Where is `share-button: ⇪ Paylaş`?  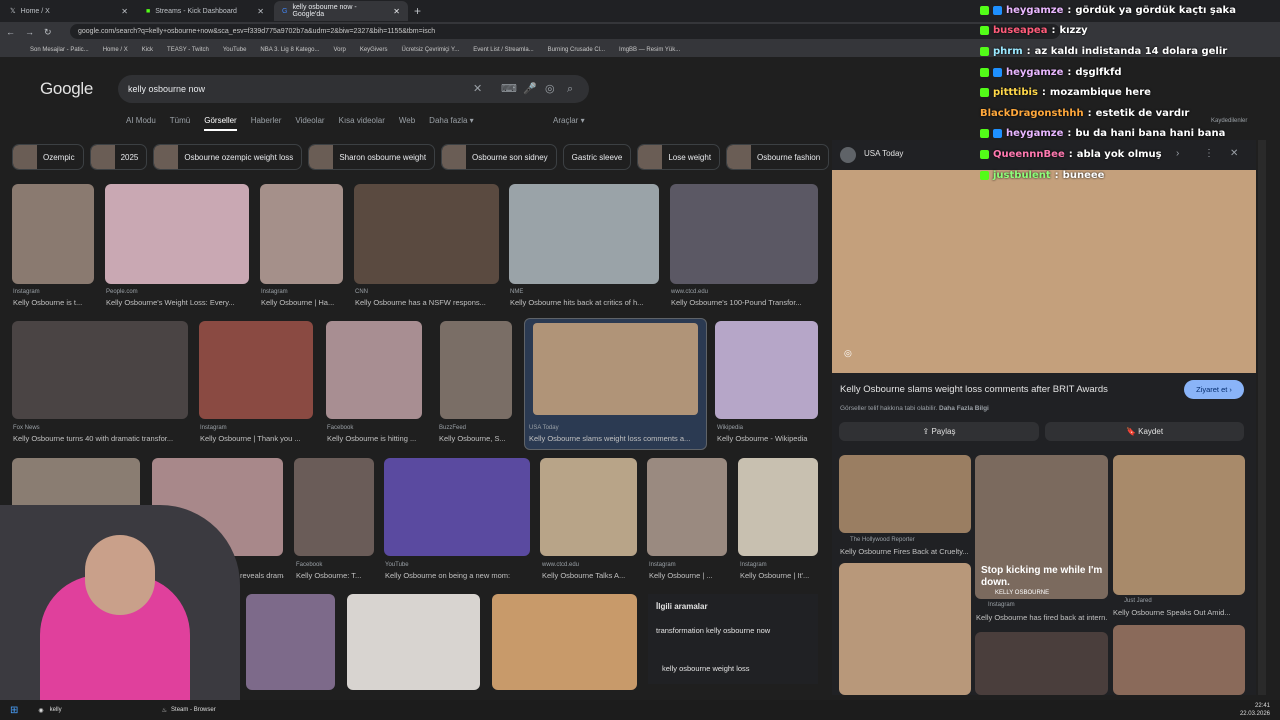
share-button: ⇪ Paylaş is located at coordinates (939, 431).